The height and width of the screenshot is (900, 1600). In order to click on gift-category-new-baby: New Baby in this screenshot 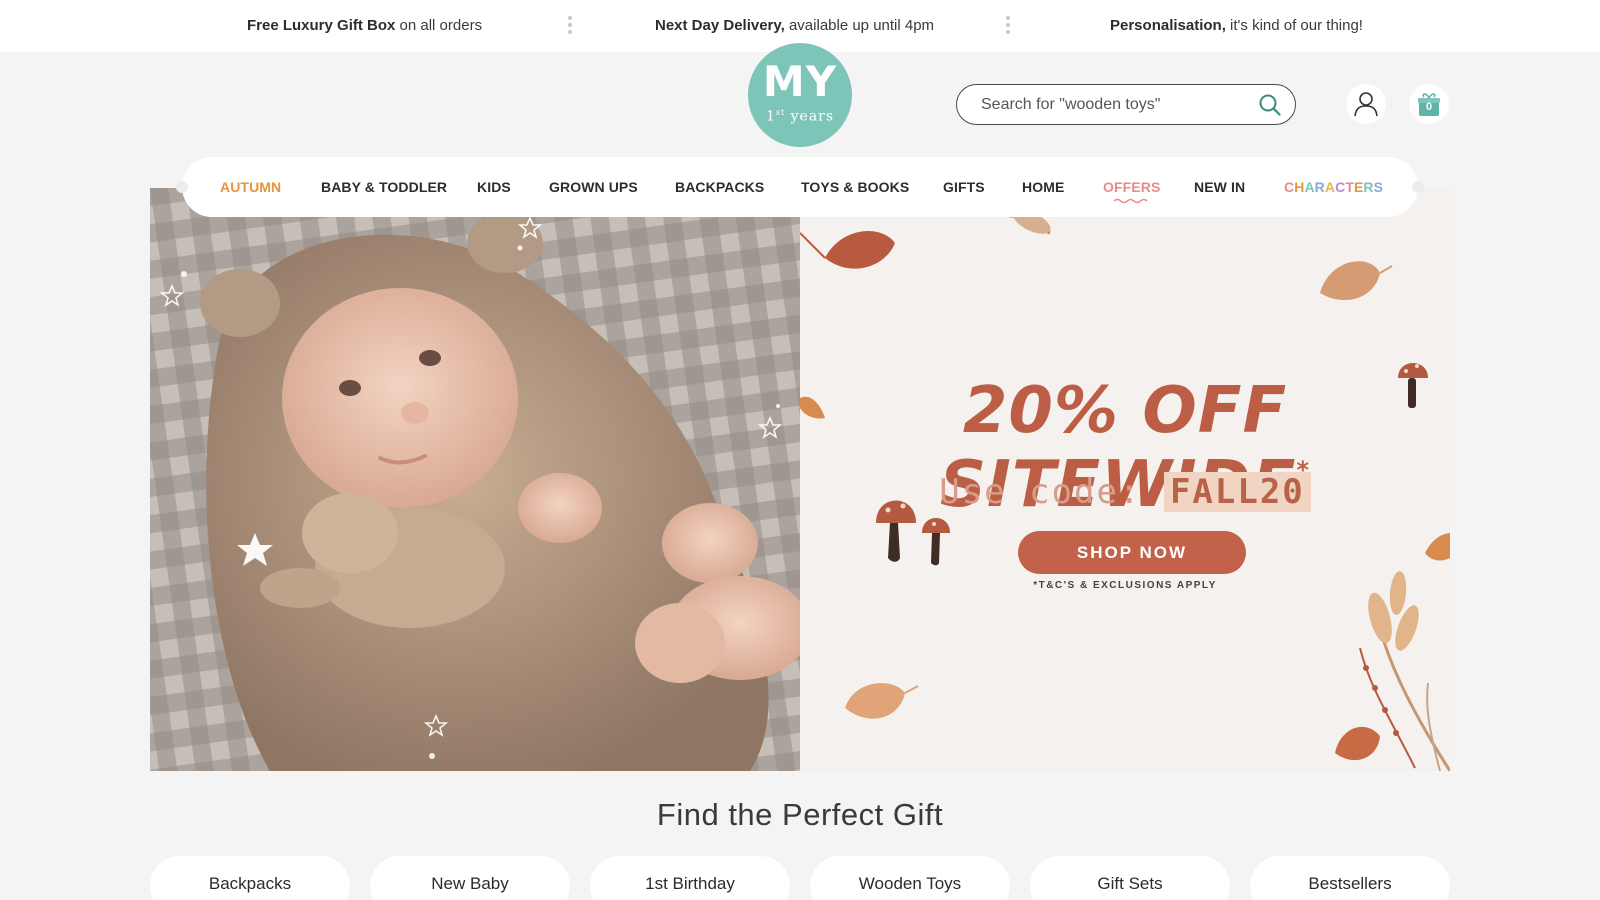, I will do `click(470, 878)`.